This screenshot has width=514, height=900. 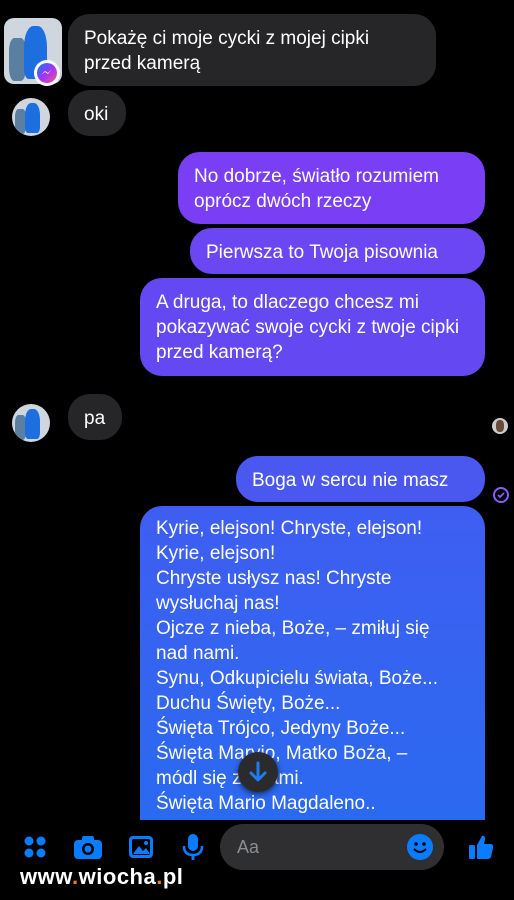 I want to click on outgoing-message: Pierwsza to Twoja pisownia, so click(x=337, y=251).